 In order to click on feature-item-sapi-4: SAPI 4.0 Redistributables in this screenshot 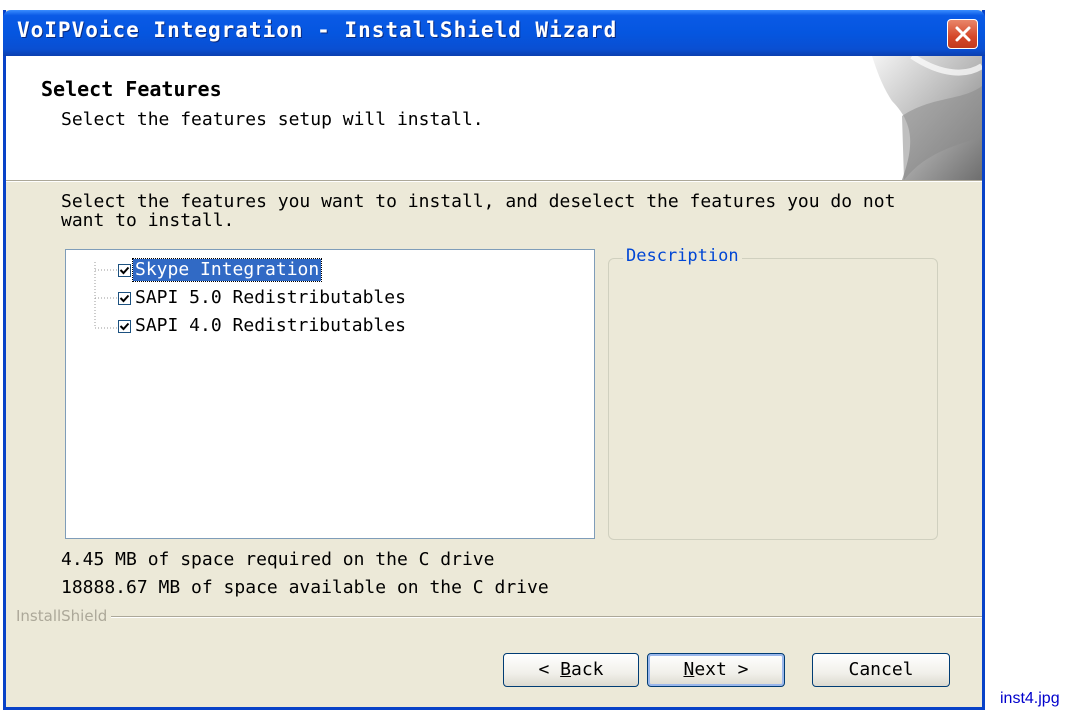, I will do `click(263, 326)`.